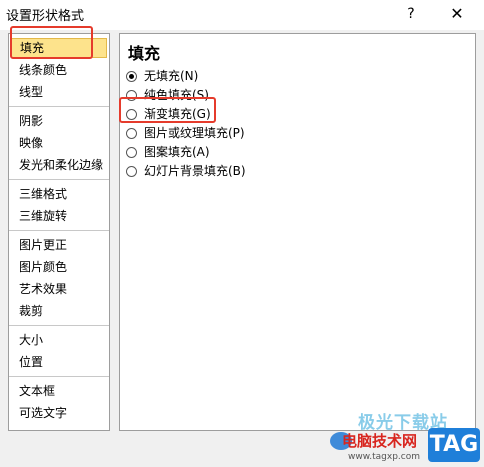  What do you see at coordinates (457, 14) in the screenshot?
I see `close-button: ✕` at bounding box center [457, 14].